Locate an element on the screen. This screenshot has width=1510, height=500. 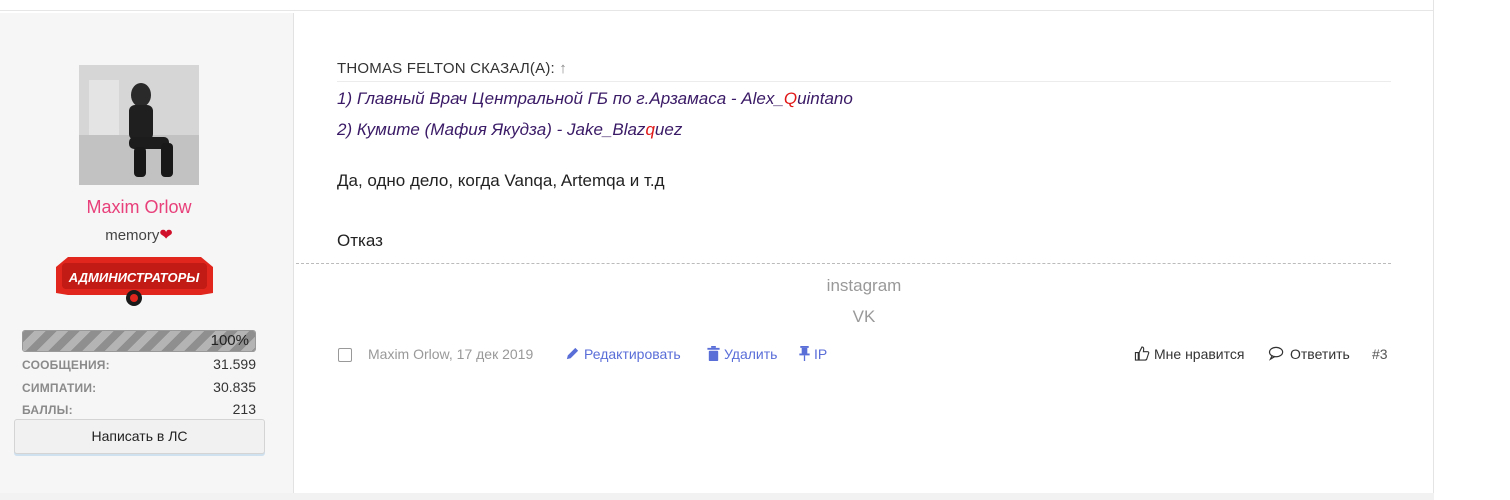
edit-button: Редактировать is located at coordinates (623, 356).